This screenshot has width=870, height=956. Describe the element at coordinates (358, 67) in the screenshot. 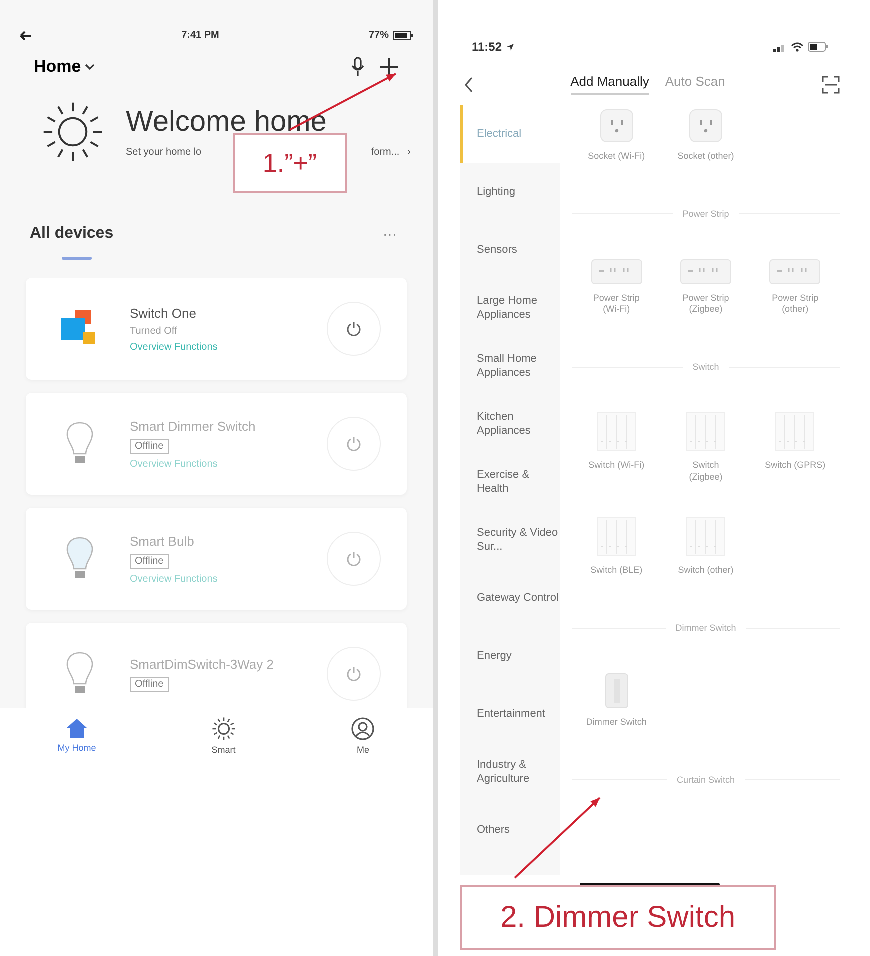

I see `microphone-icon` at that location.